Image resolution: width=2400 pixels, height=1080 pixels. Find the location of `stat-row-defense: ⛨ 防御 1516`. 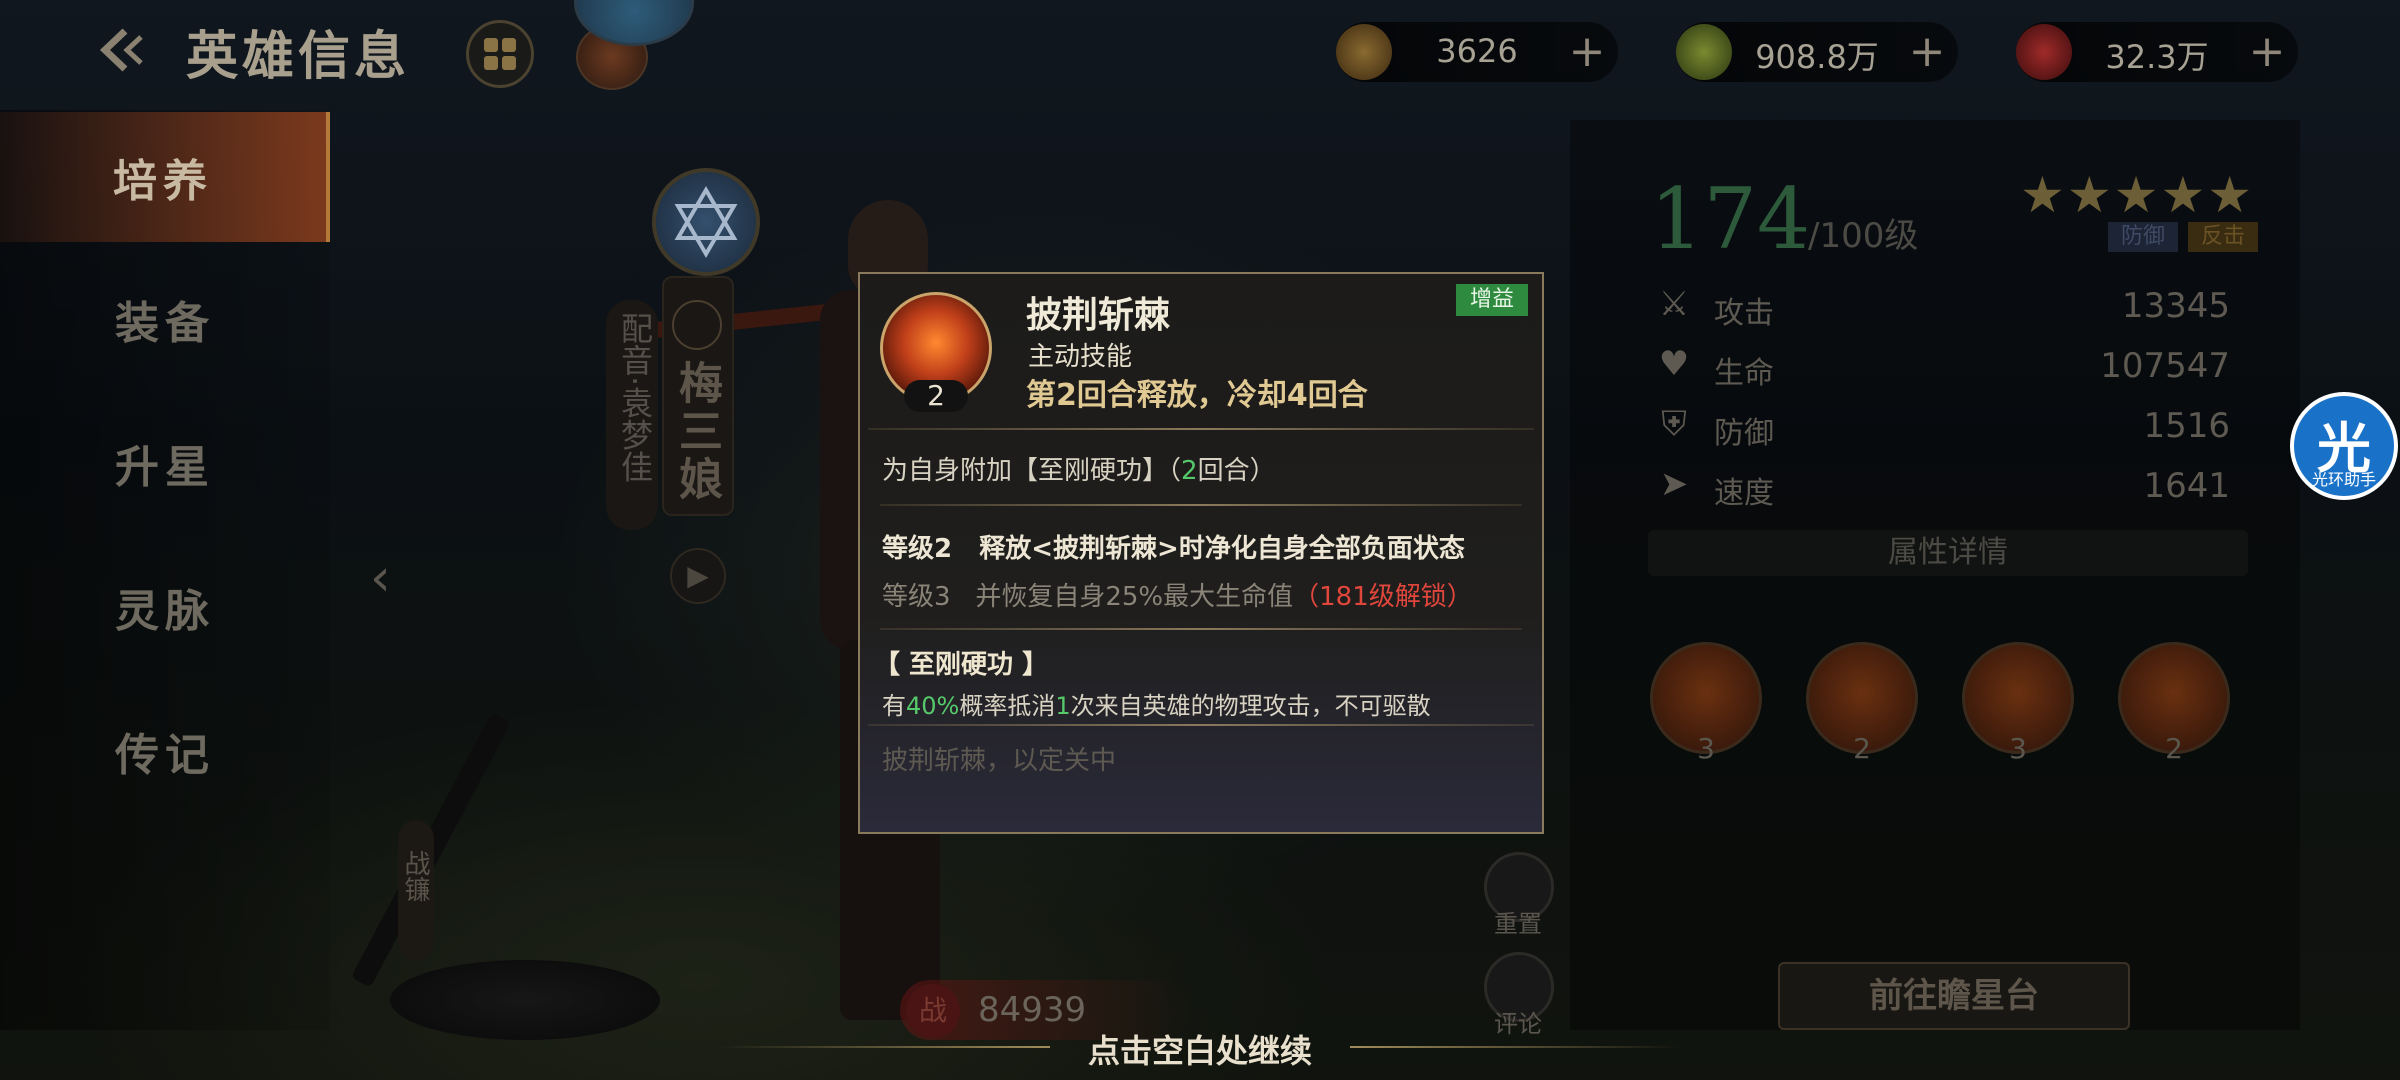

stat-row-defense: ⛨ 防御 1516 is located at coordinates (1945, 426).